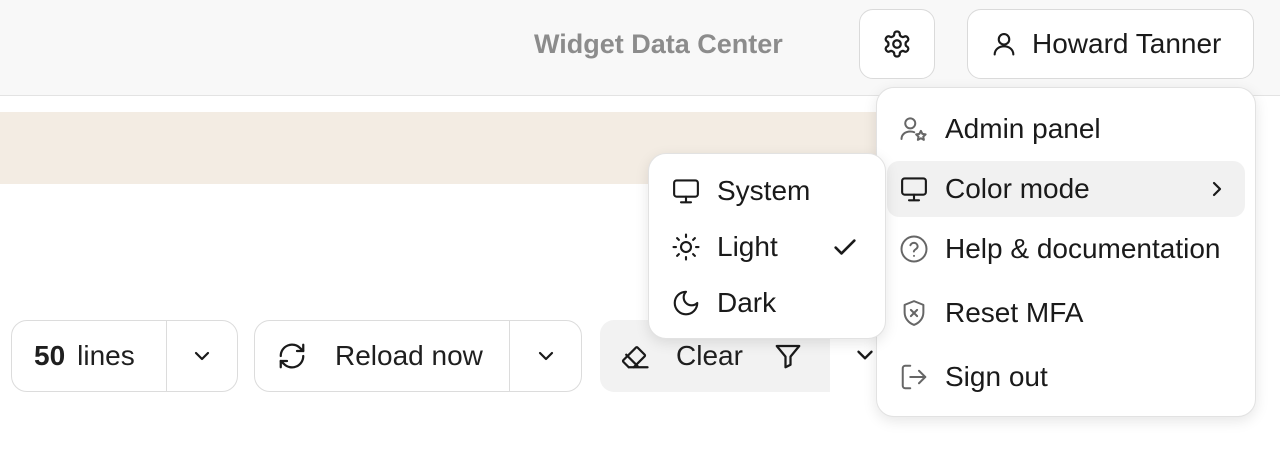 This screenshot has width=1280, height=474. I want to click on user-icon, so click(1004, 44).